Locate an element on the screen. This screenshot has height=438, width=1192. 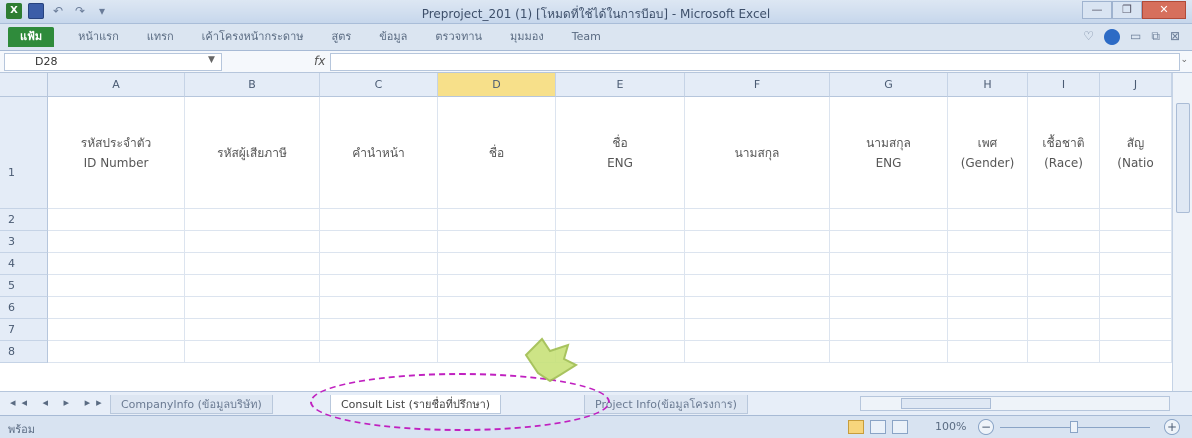
cell-c8 is located at coordinates (379, 352).